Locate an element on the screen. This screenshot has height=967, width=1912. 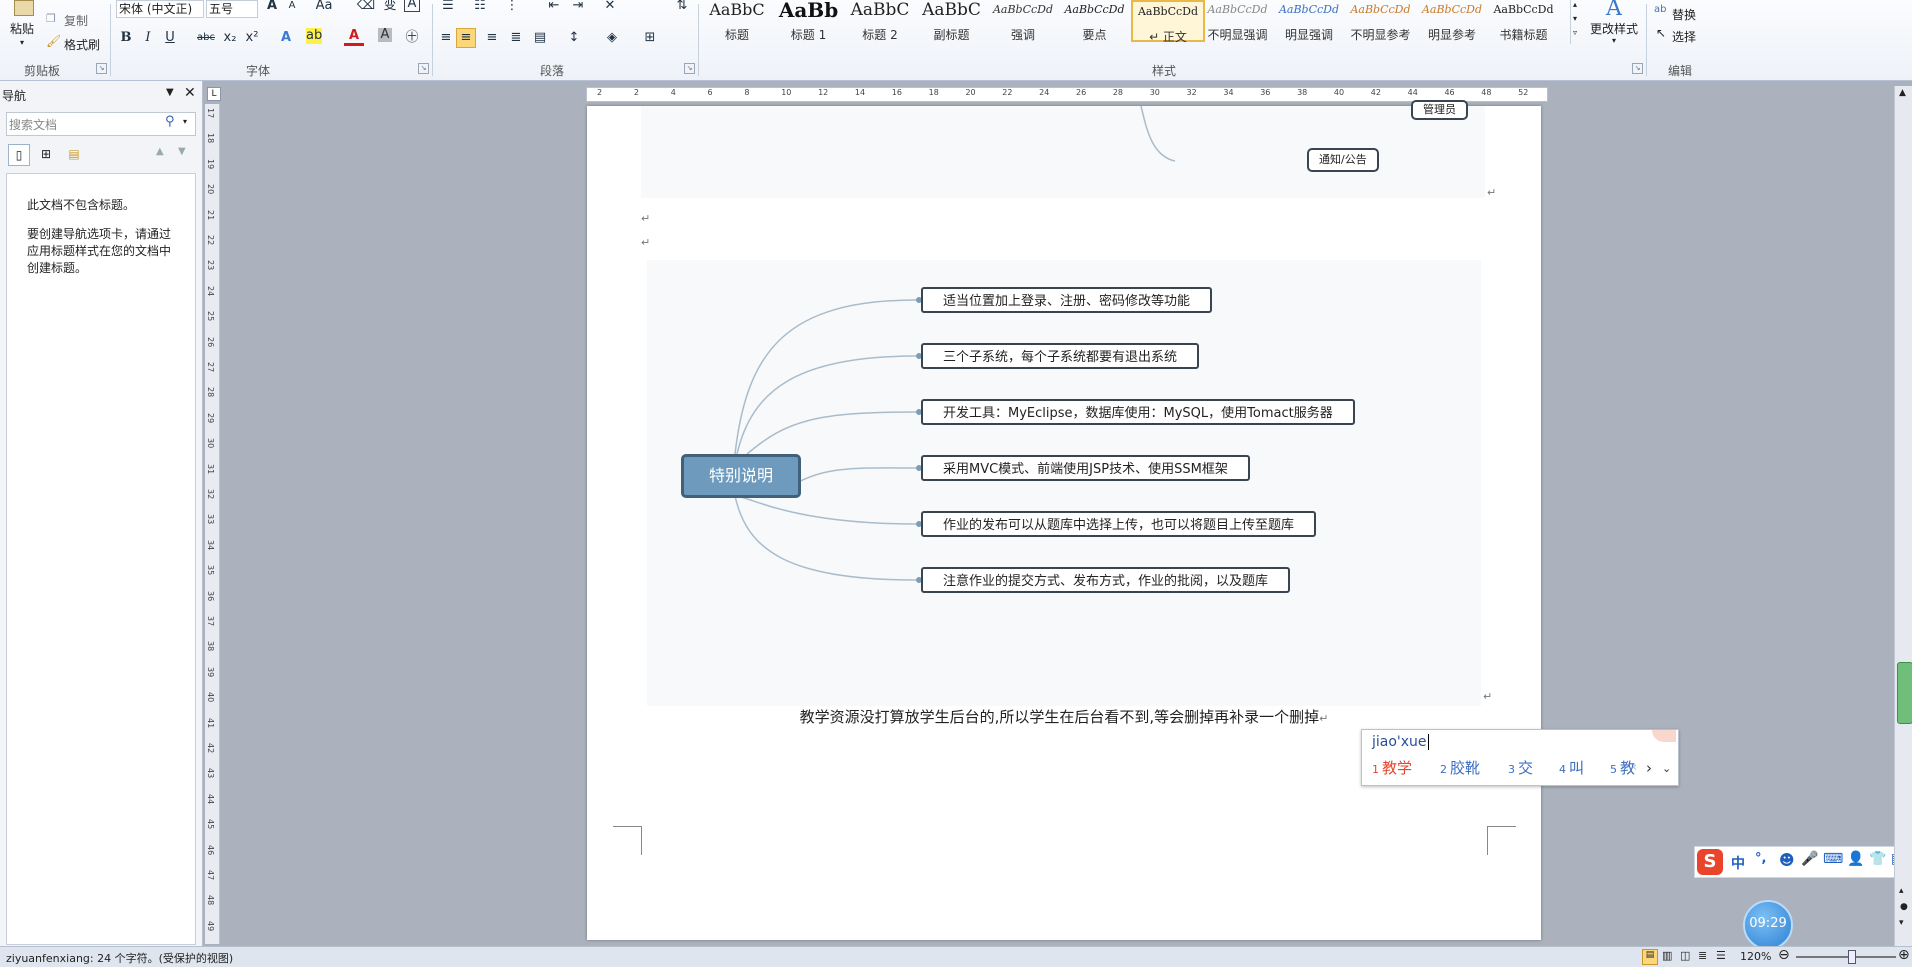
ime-punct-toggle: °, is located at coordinates (1760, 858).